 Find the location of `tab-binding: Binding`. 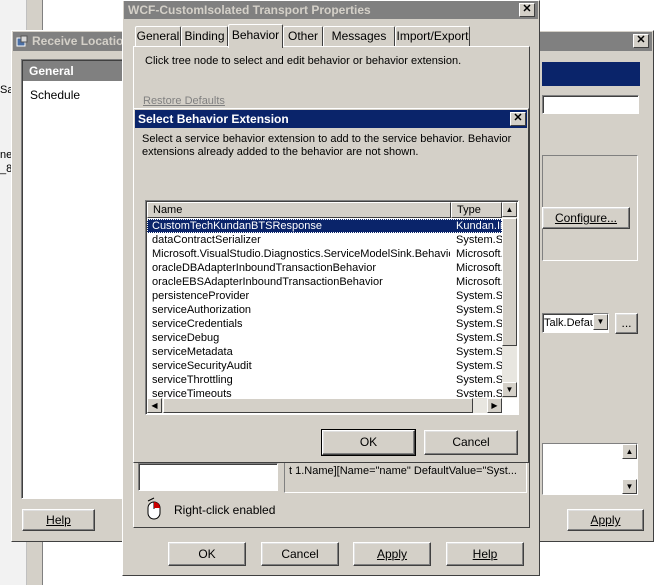

tab-binding: Binding is located at coordinates (204, 36).